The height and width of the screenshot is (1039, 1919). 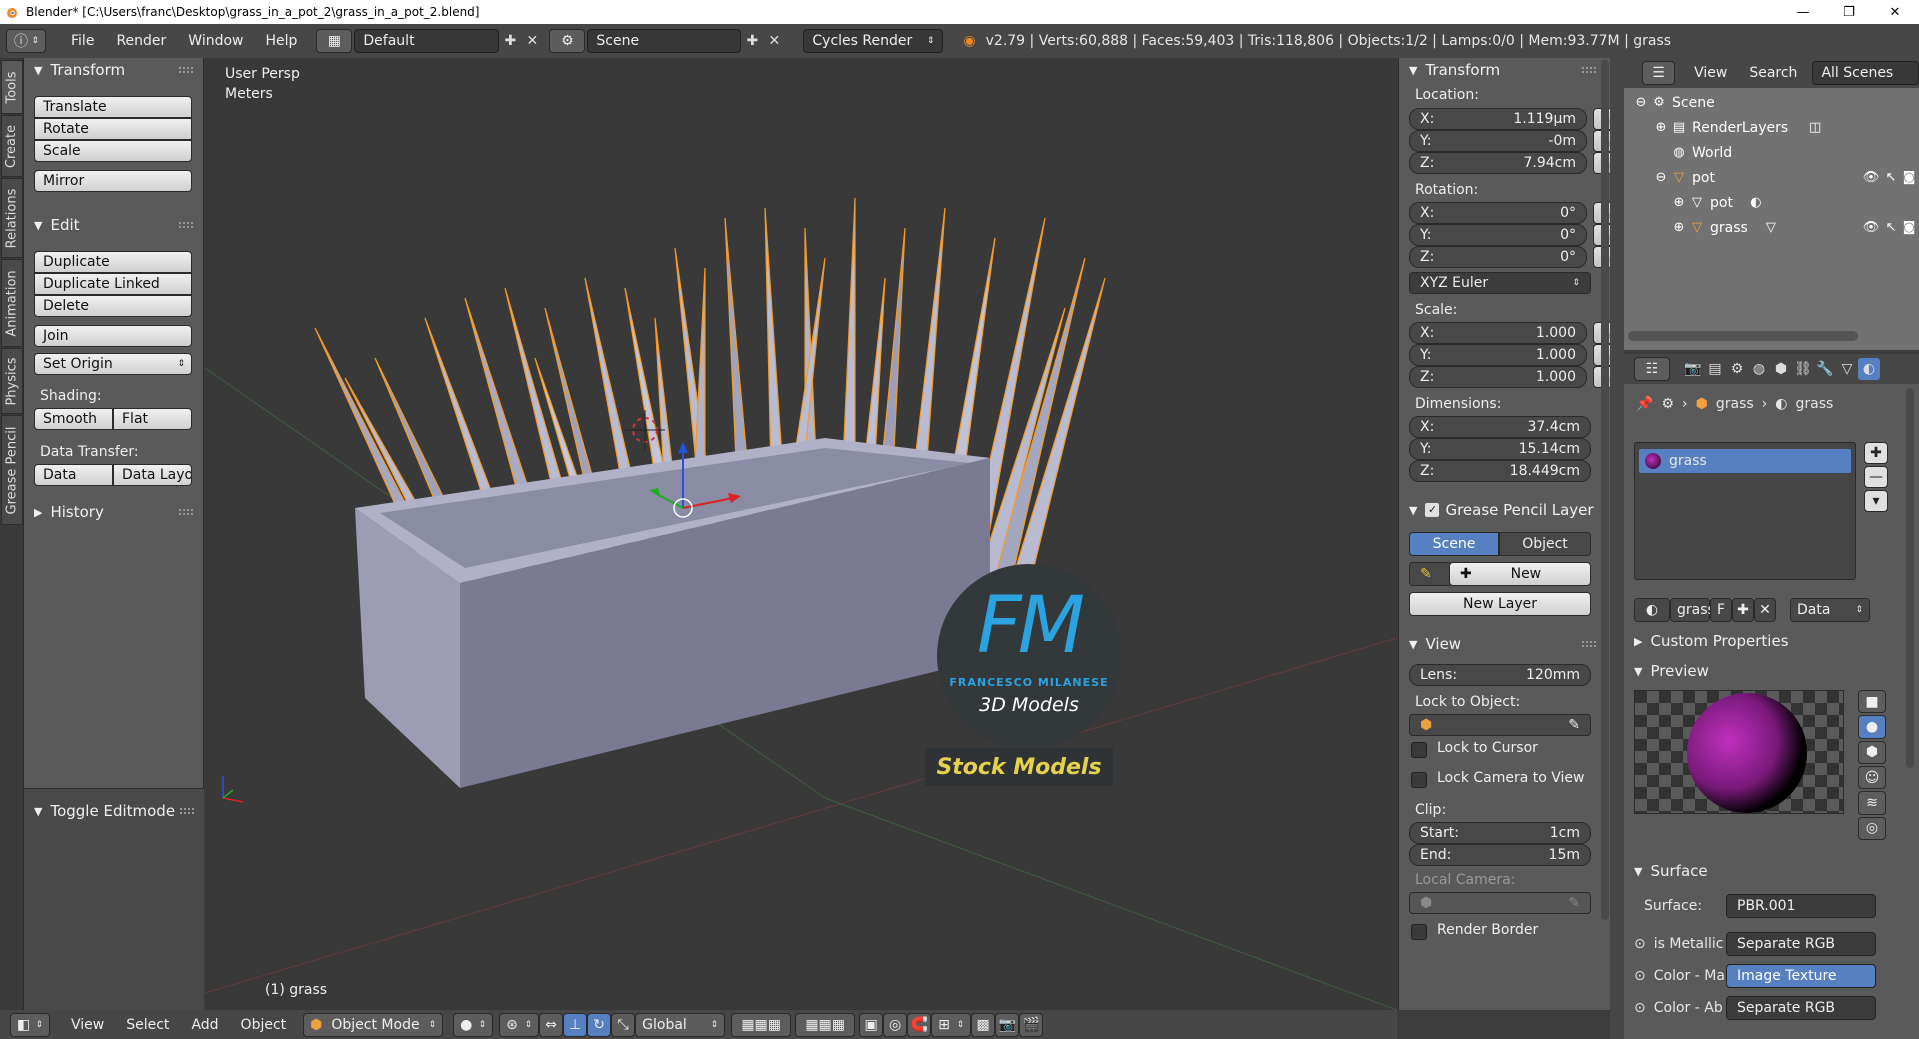 What do you see at coordinates (1771, 202) in the screenshot?
I see `outliner-row-pot-mesh: ⊕ ▽ pot ◐` at bounding box center [1771, 202].